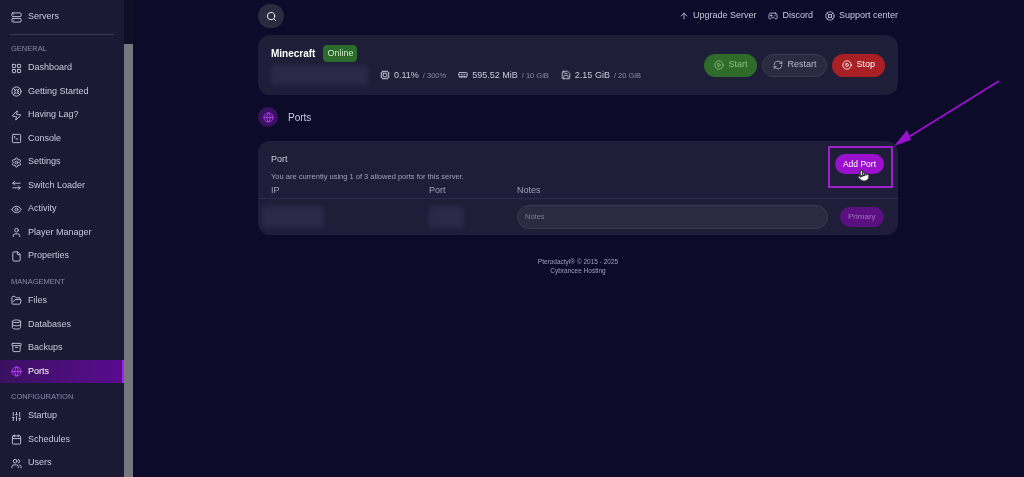  Describe the element at coordinates (795, 65) in the screenshot. I see `restart-button: Restart` at that location.